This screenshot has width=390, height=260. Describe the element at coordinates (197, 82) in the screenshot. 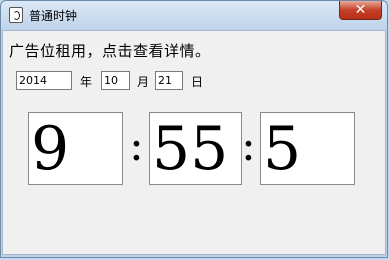

I see `day-label: 日` at that location.